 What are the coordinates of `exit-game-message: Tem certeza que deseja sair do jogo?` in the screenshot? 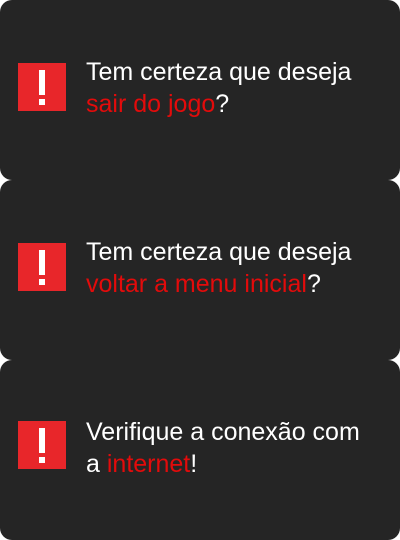 It's located at (236, 88).